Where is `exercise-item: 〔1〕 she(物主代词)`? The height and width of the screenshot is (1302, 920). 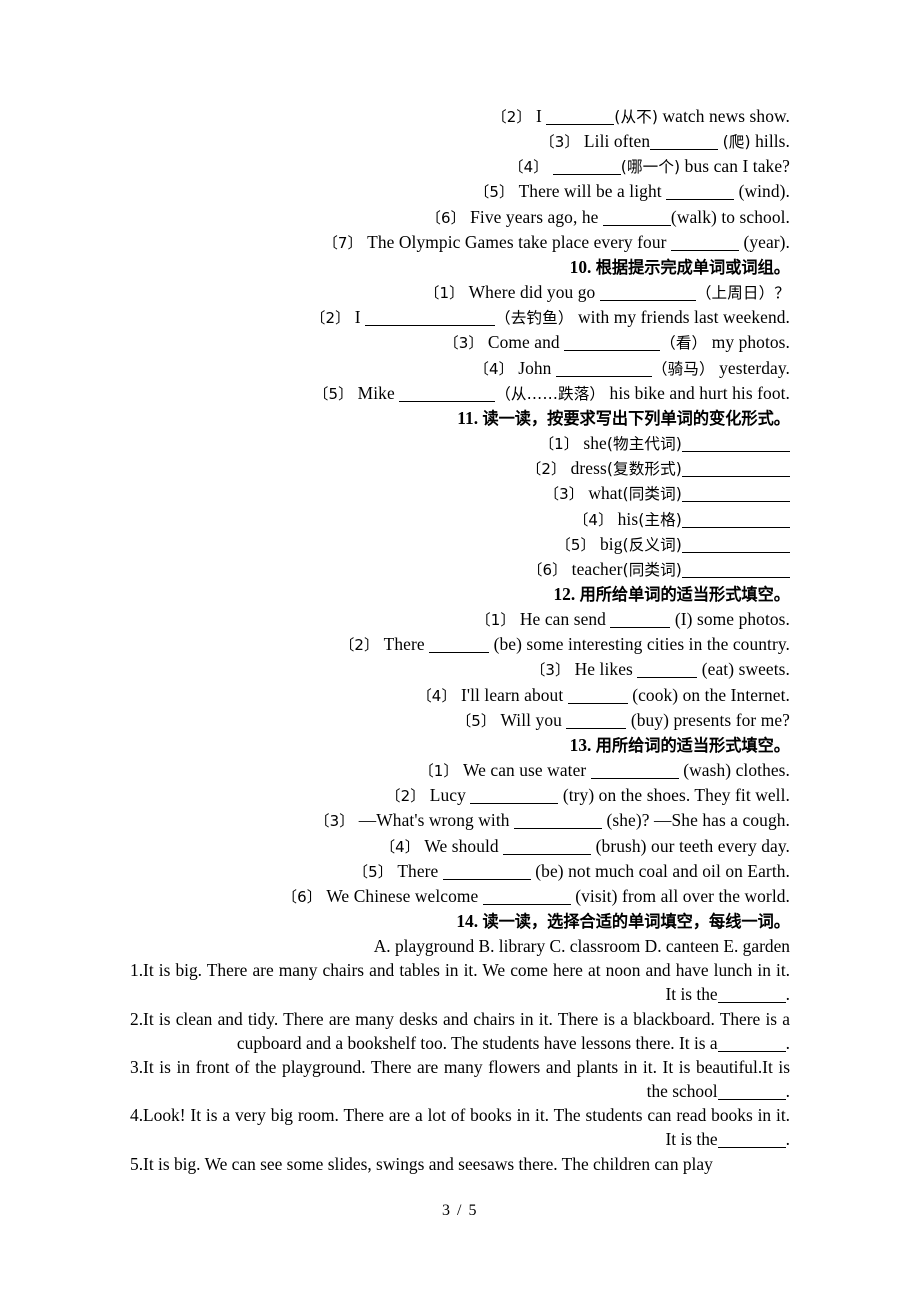
exercise-item: 〔1〕 she(物主代词) is located at coordinates (460, 443).